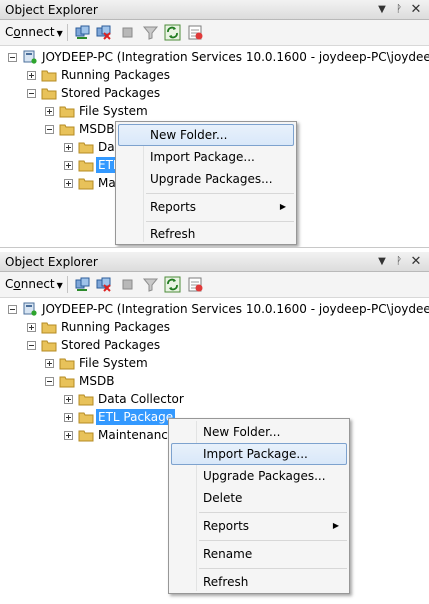 This screenshot has width=429, height=604. What do you see at coordinates (141, 399) in the screenshot?
I see `tree-label: Data Collector` at bounding box center [141, 399].